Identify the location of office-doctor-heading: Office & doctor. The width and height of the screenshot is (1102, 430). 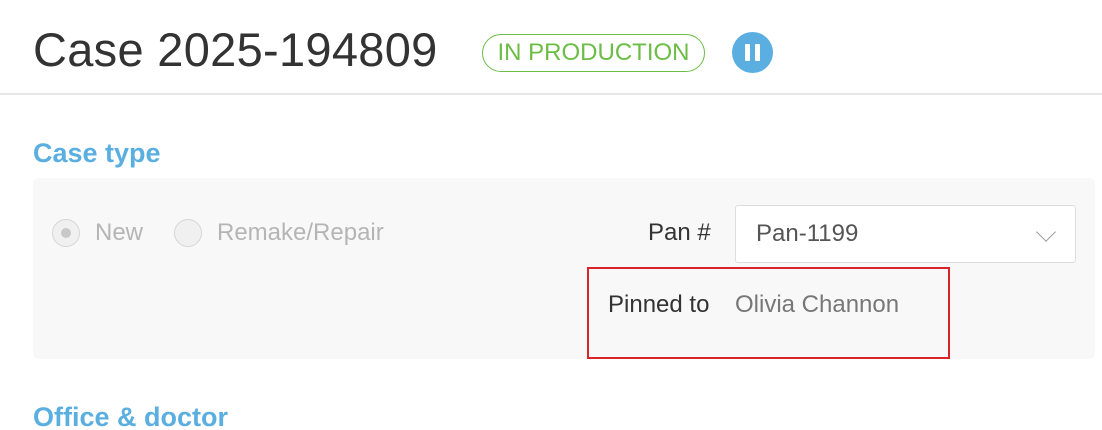
(131, 416).